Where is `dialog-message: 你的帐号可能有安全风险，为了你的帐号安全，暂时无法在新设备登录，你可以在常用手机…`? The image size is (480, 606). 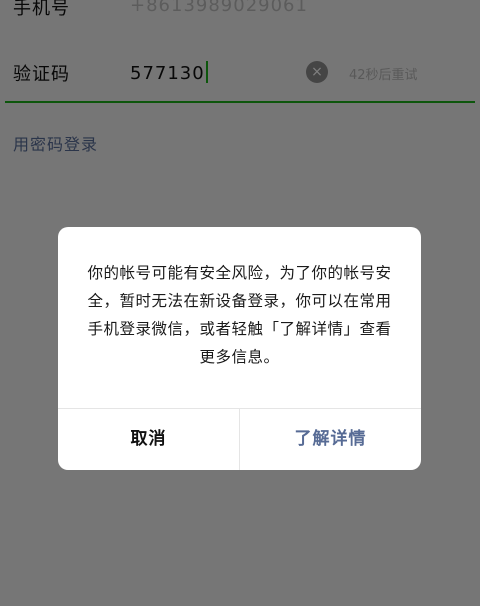
dialog-message: 你的帐号可能有安全风险，为了你的帐号安全，暂时无法在新设备登录，你可以在常用手机… is located at coordinates (239, 315).